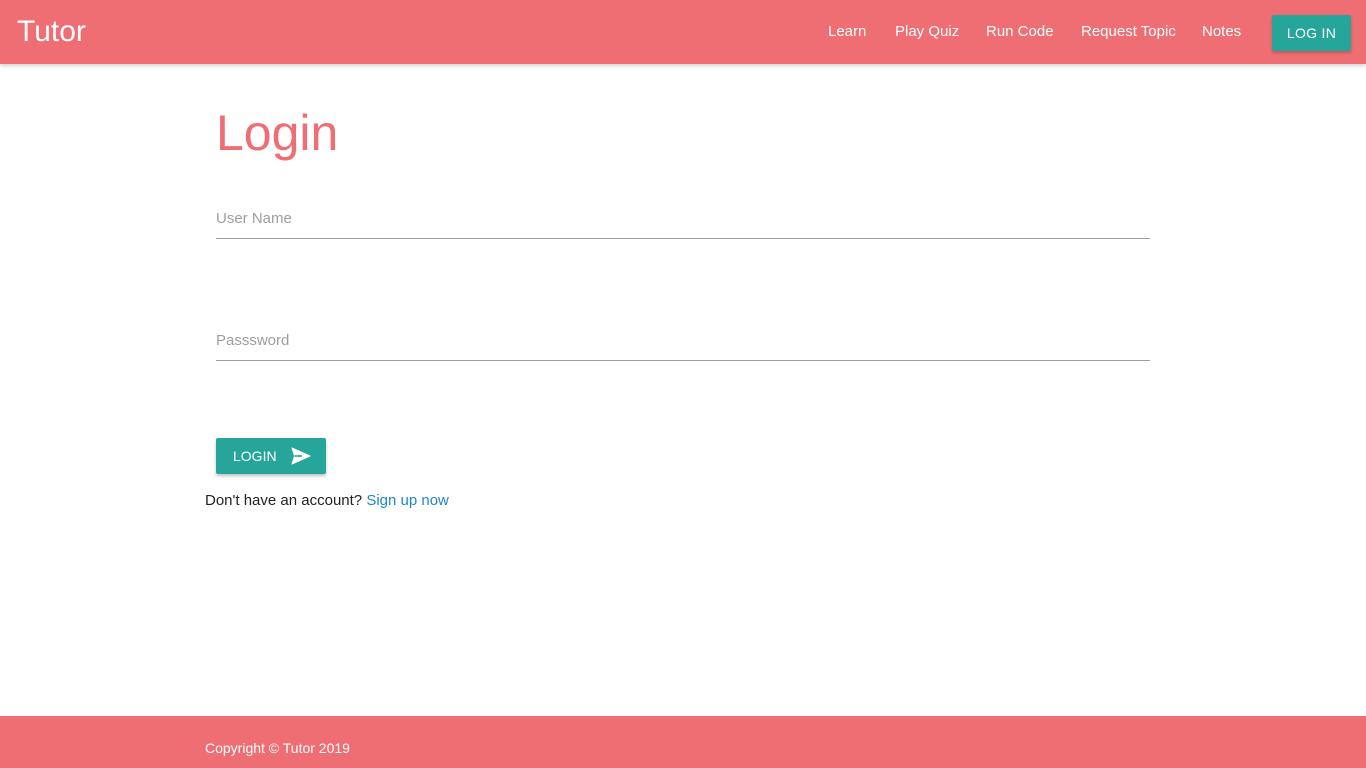 The width and height of the screenshot is (1366, 768). I want to click on brand-logo: Tutor, so click(51, 32).